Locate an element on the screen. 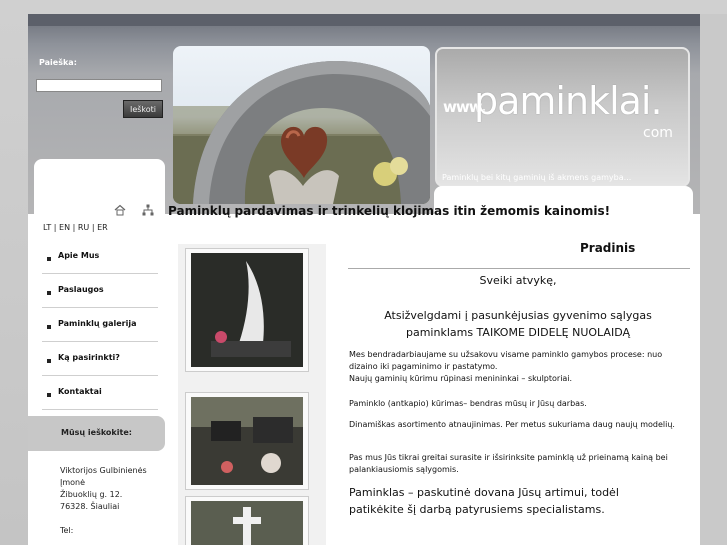  address-line: Įmonė is located at coordinates (73, 482).